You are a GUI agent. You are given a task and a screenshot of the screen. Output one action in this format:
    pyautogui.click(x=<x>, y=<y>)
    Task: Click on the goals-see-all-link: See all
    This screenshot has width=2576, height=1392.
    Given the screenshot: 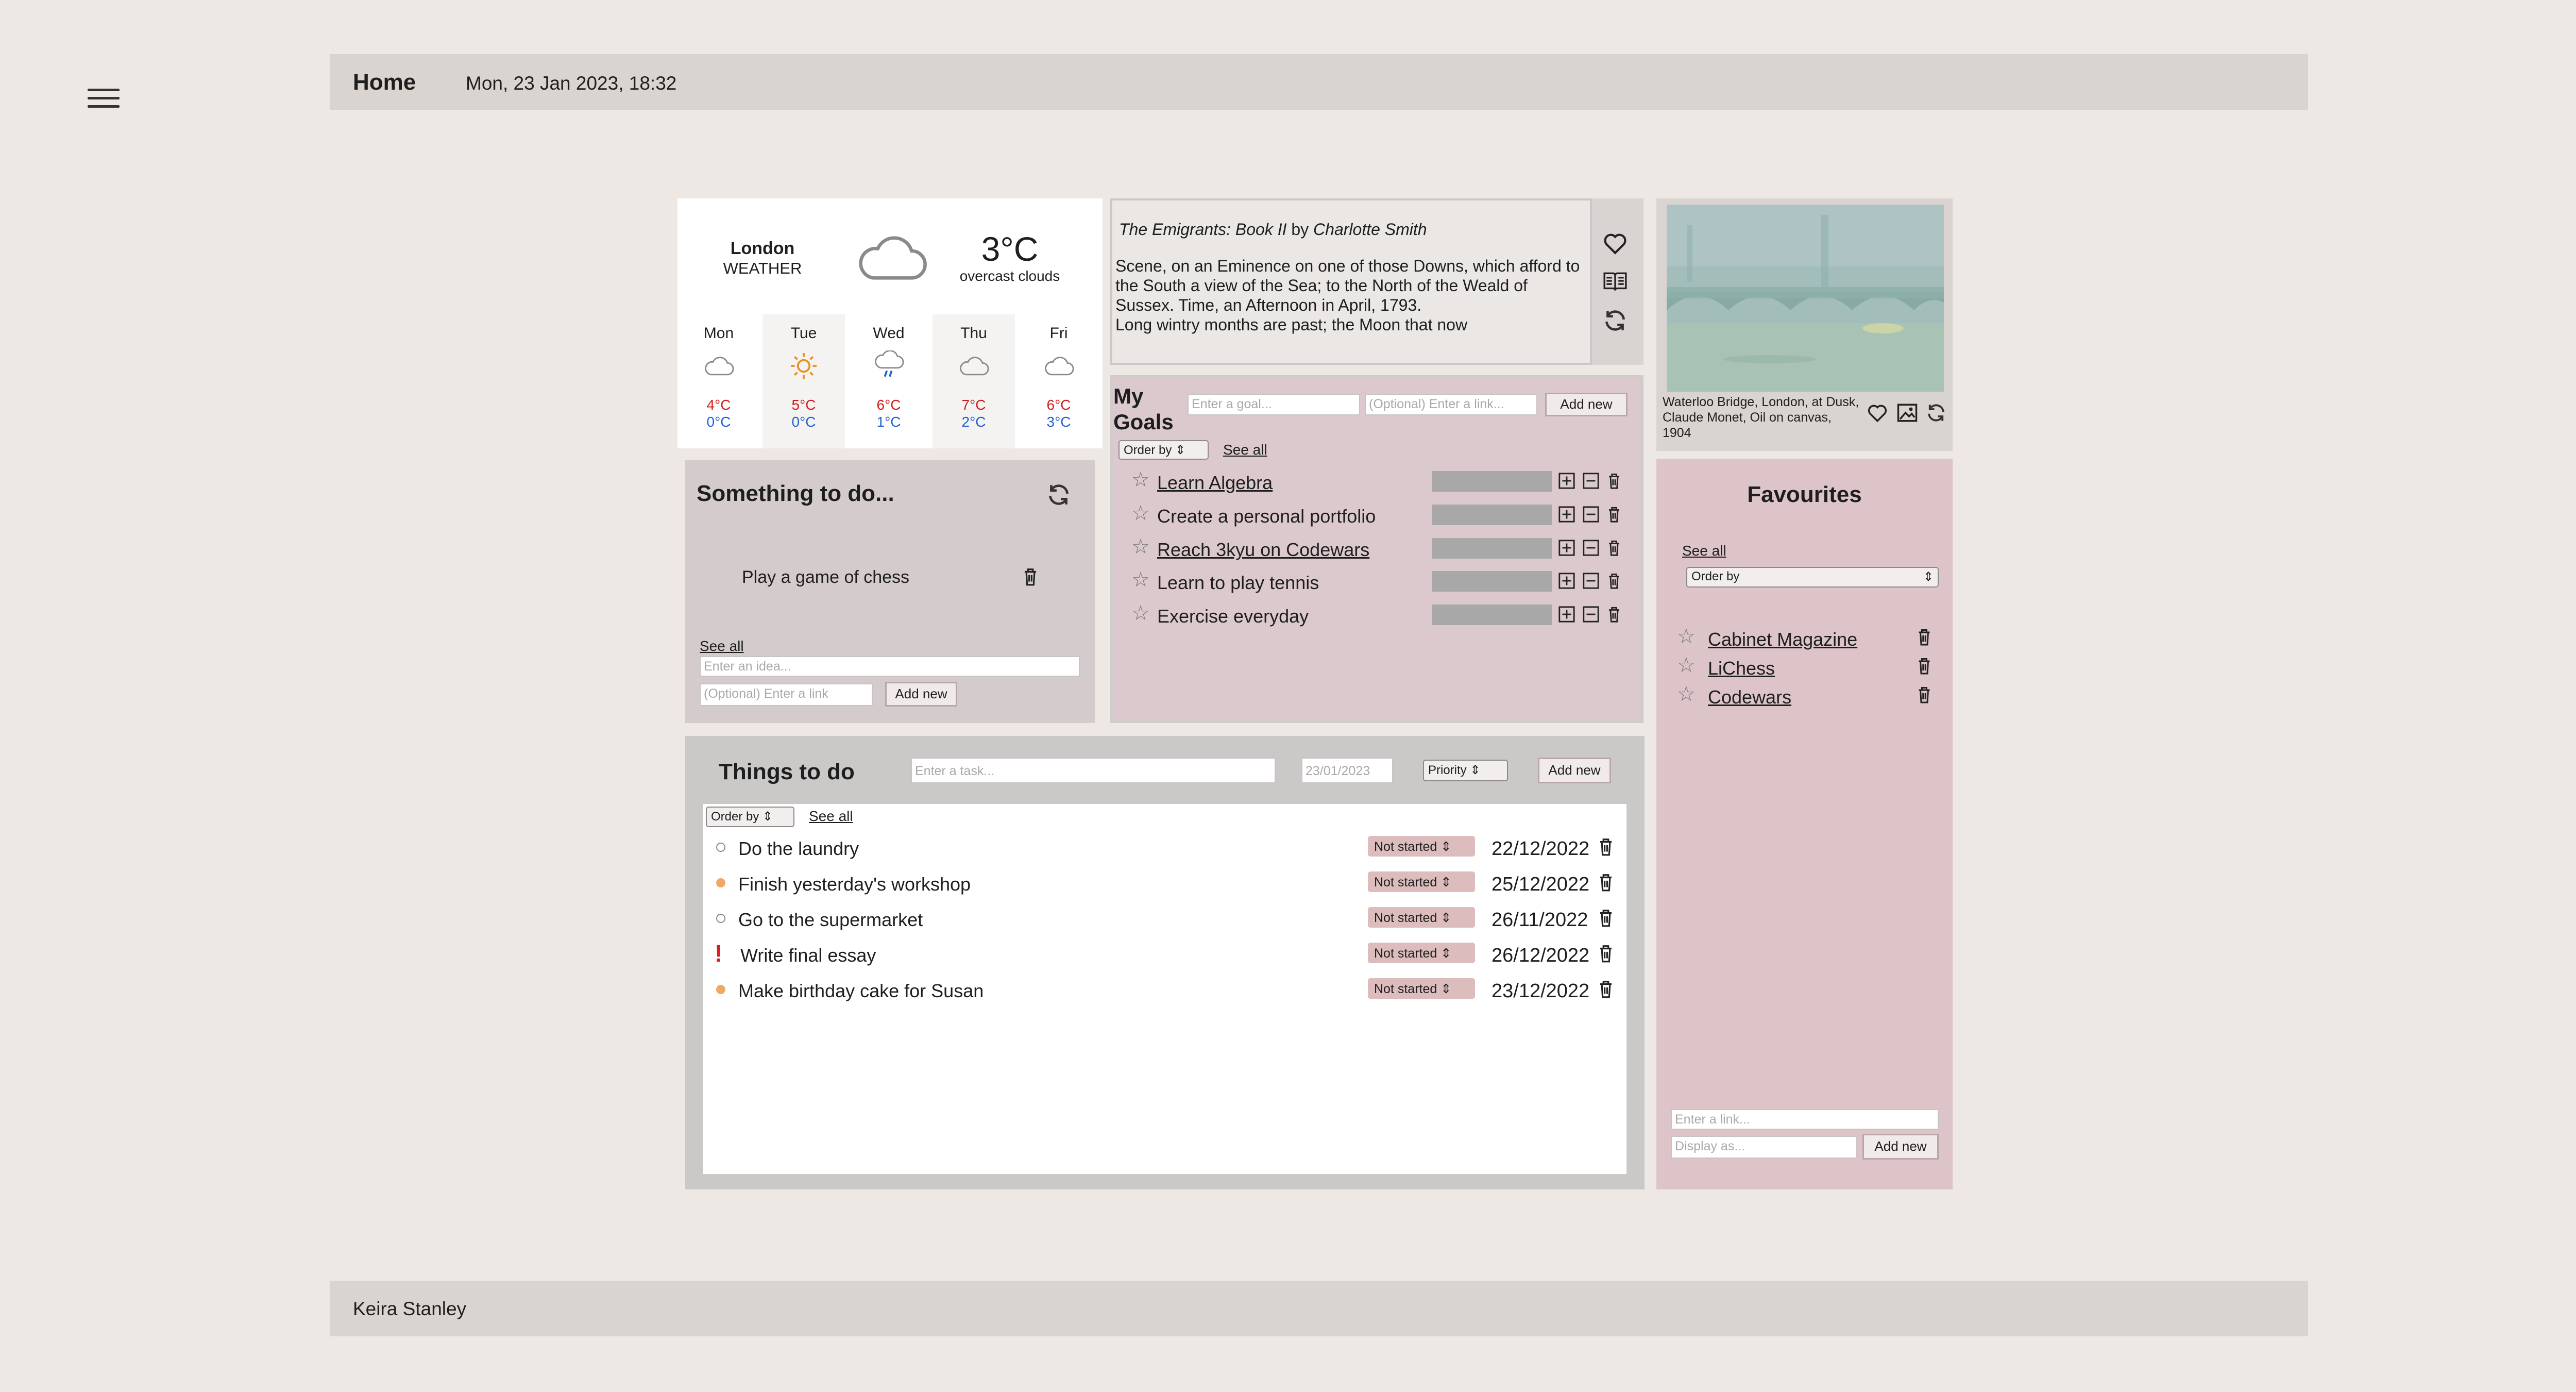 What is the action you would take?
    pyautogui.click(x=1245, y=450)
    